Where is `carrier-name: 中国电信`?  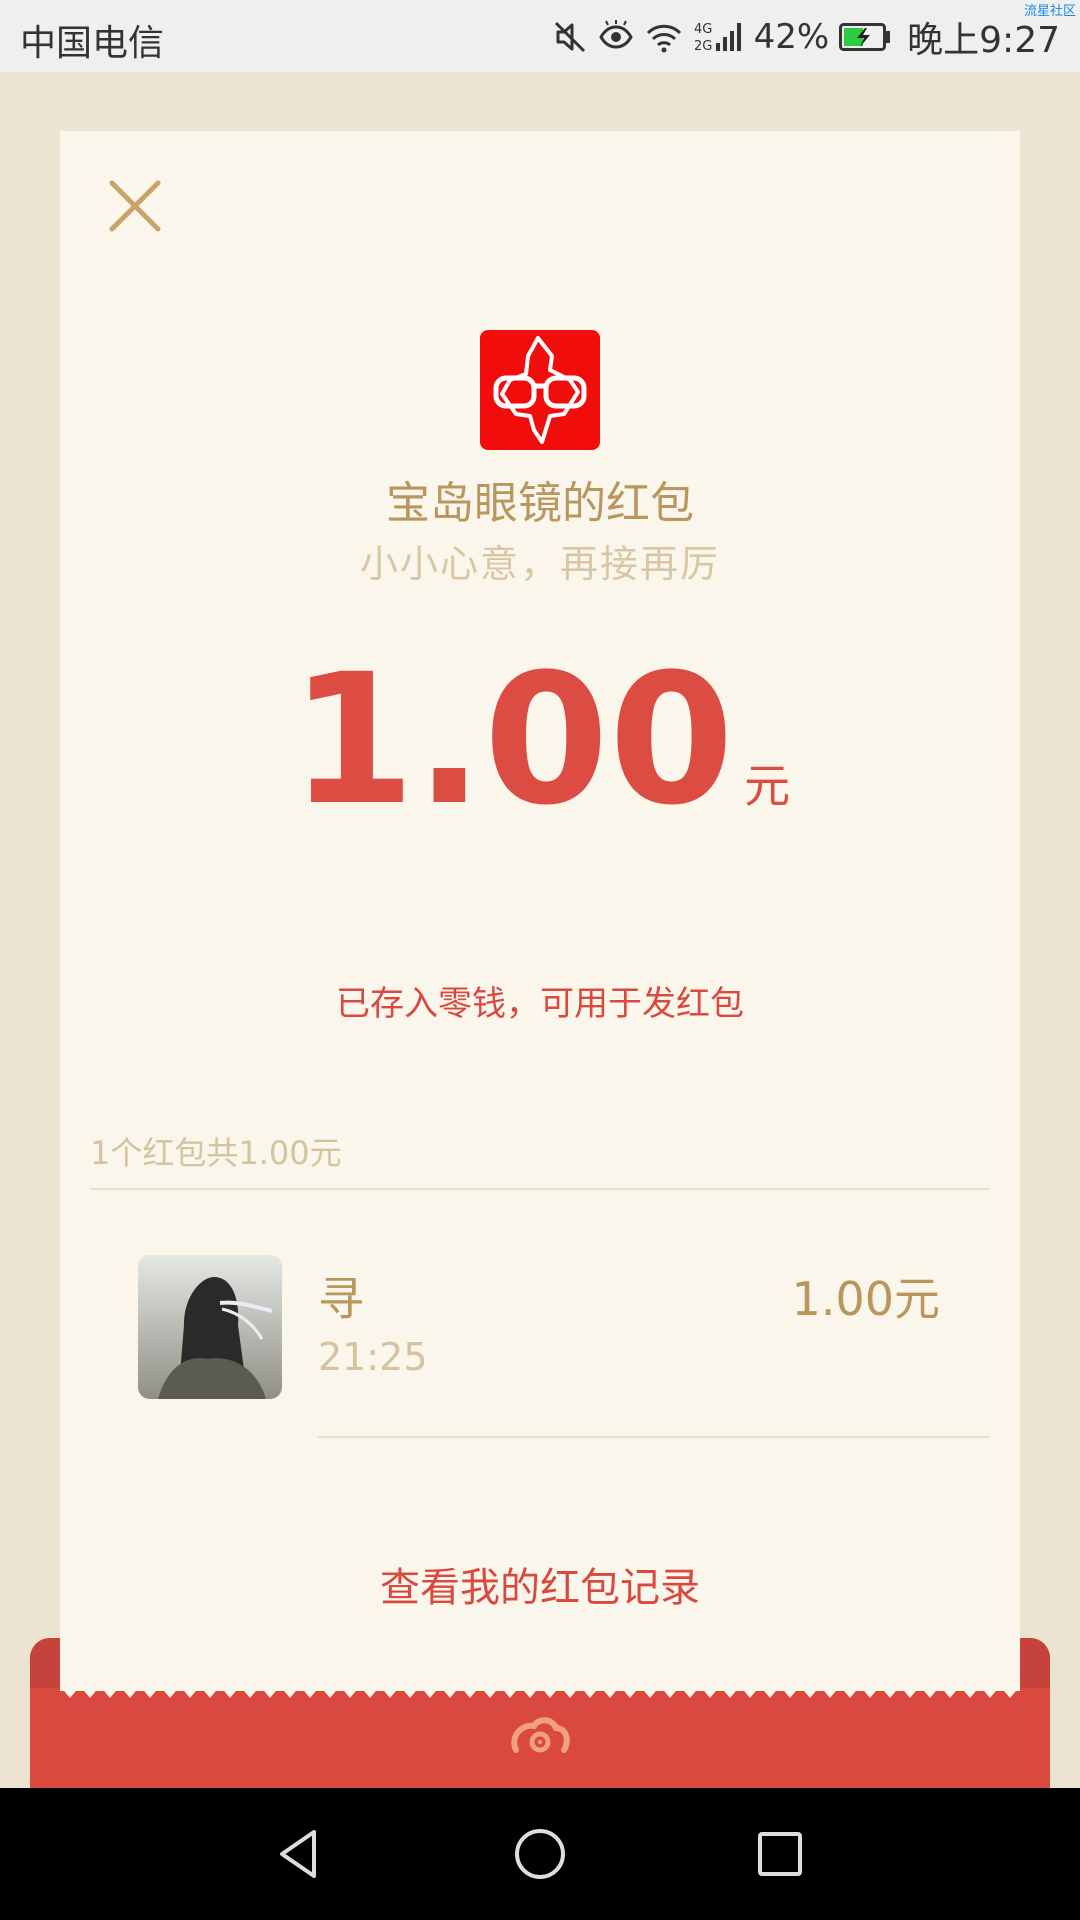
carrier-name: 中国电信 is located at coordinates (92, 43).